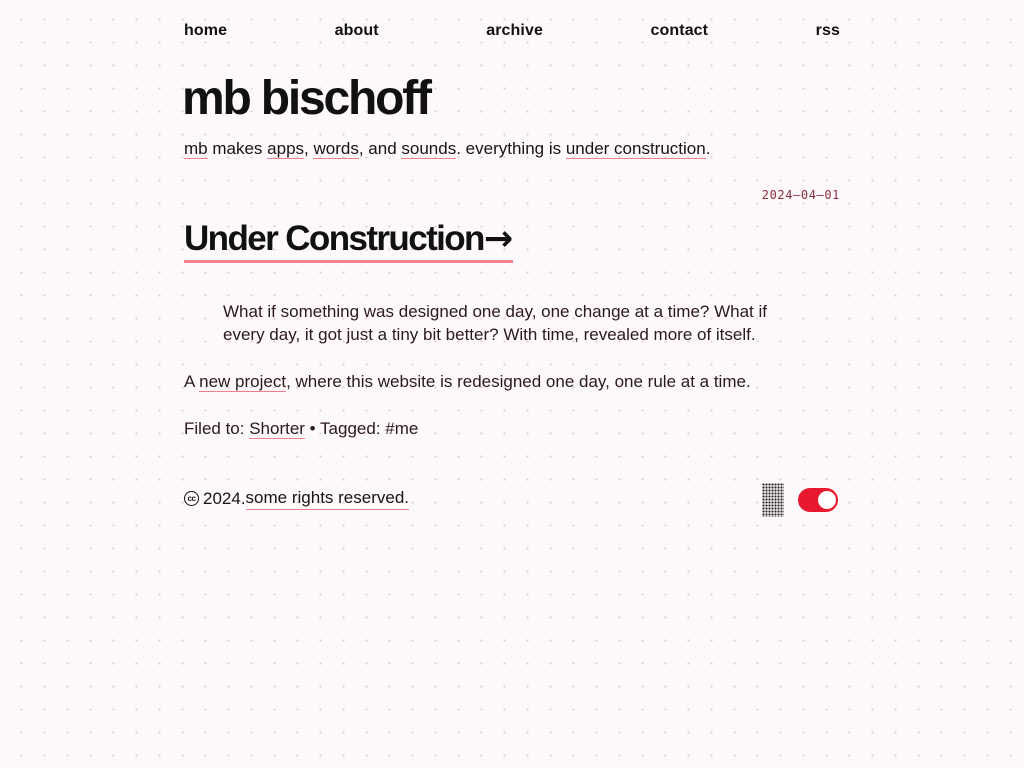  I want to click on tagline-text: ., so click(708, 148).